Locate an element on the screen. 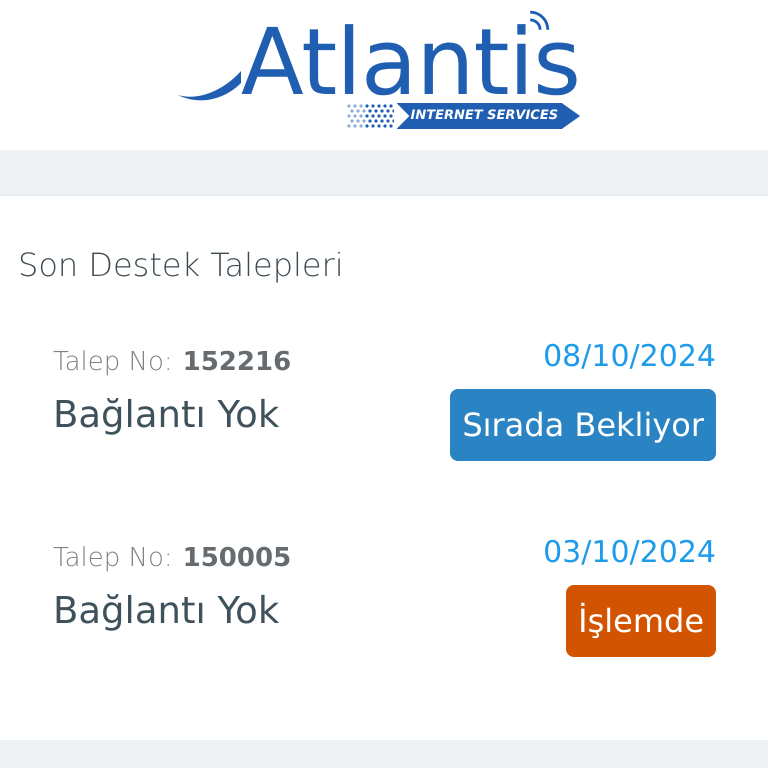  ticket-number: 152216 is located at coordinates (237, 362).